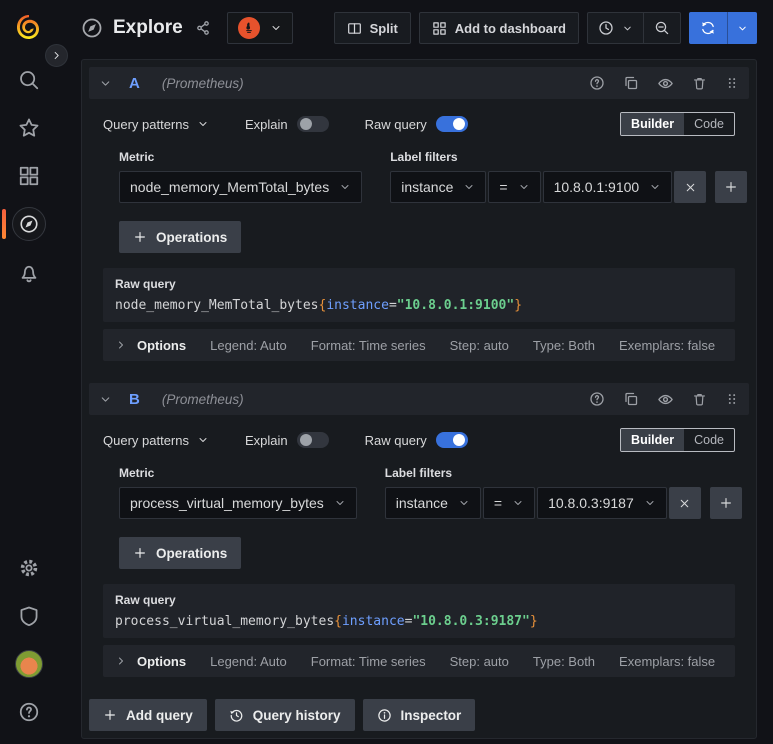 The height and width of the screenshot is (744, 773). What do you see at coordinates (395, 124) in the screenshot?
I see `raw-query-label: Raw query` at bounding box center [395, 124].